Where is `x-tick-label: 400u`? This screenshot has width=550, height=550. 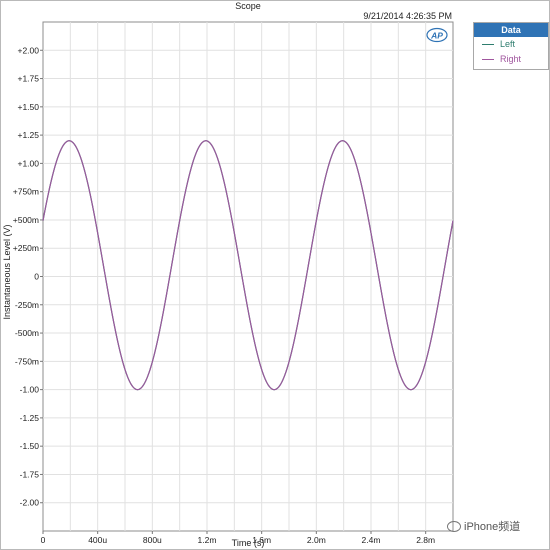
x-tick-label: 400u is located at coordinates (97, 540).